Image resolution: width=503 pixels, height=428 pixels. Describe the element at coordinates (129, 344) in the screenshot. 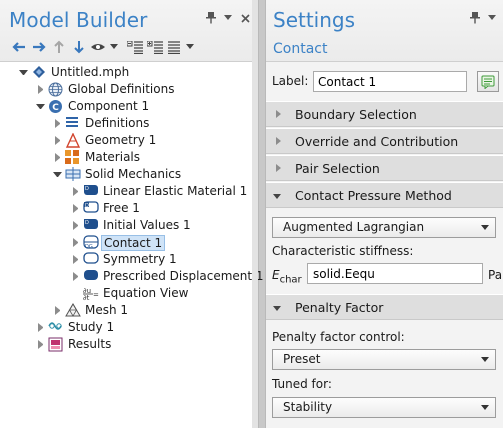

I see `tree-item-results: Results` at that location.